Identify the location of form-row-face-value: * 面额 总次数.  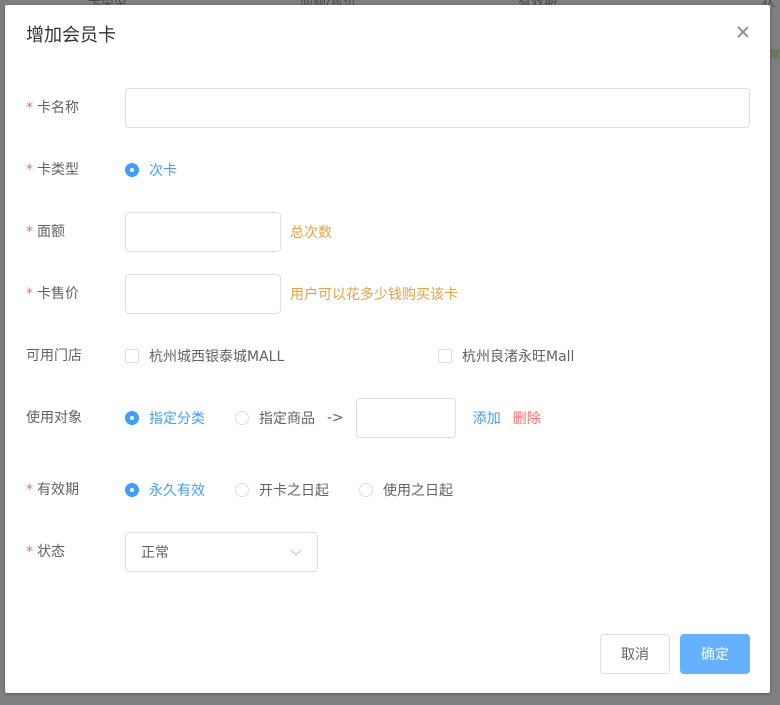
(179, 232).